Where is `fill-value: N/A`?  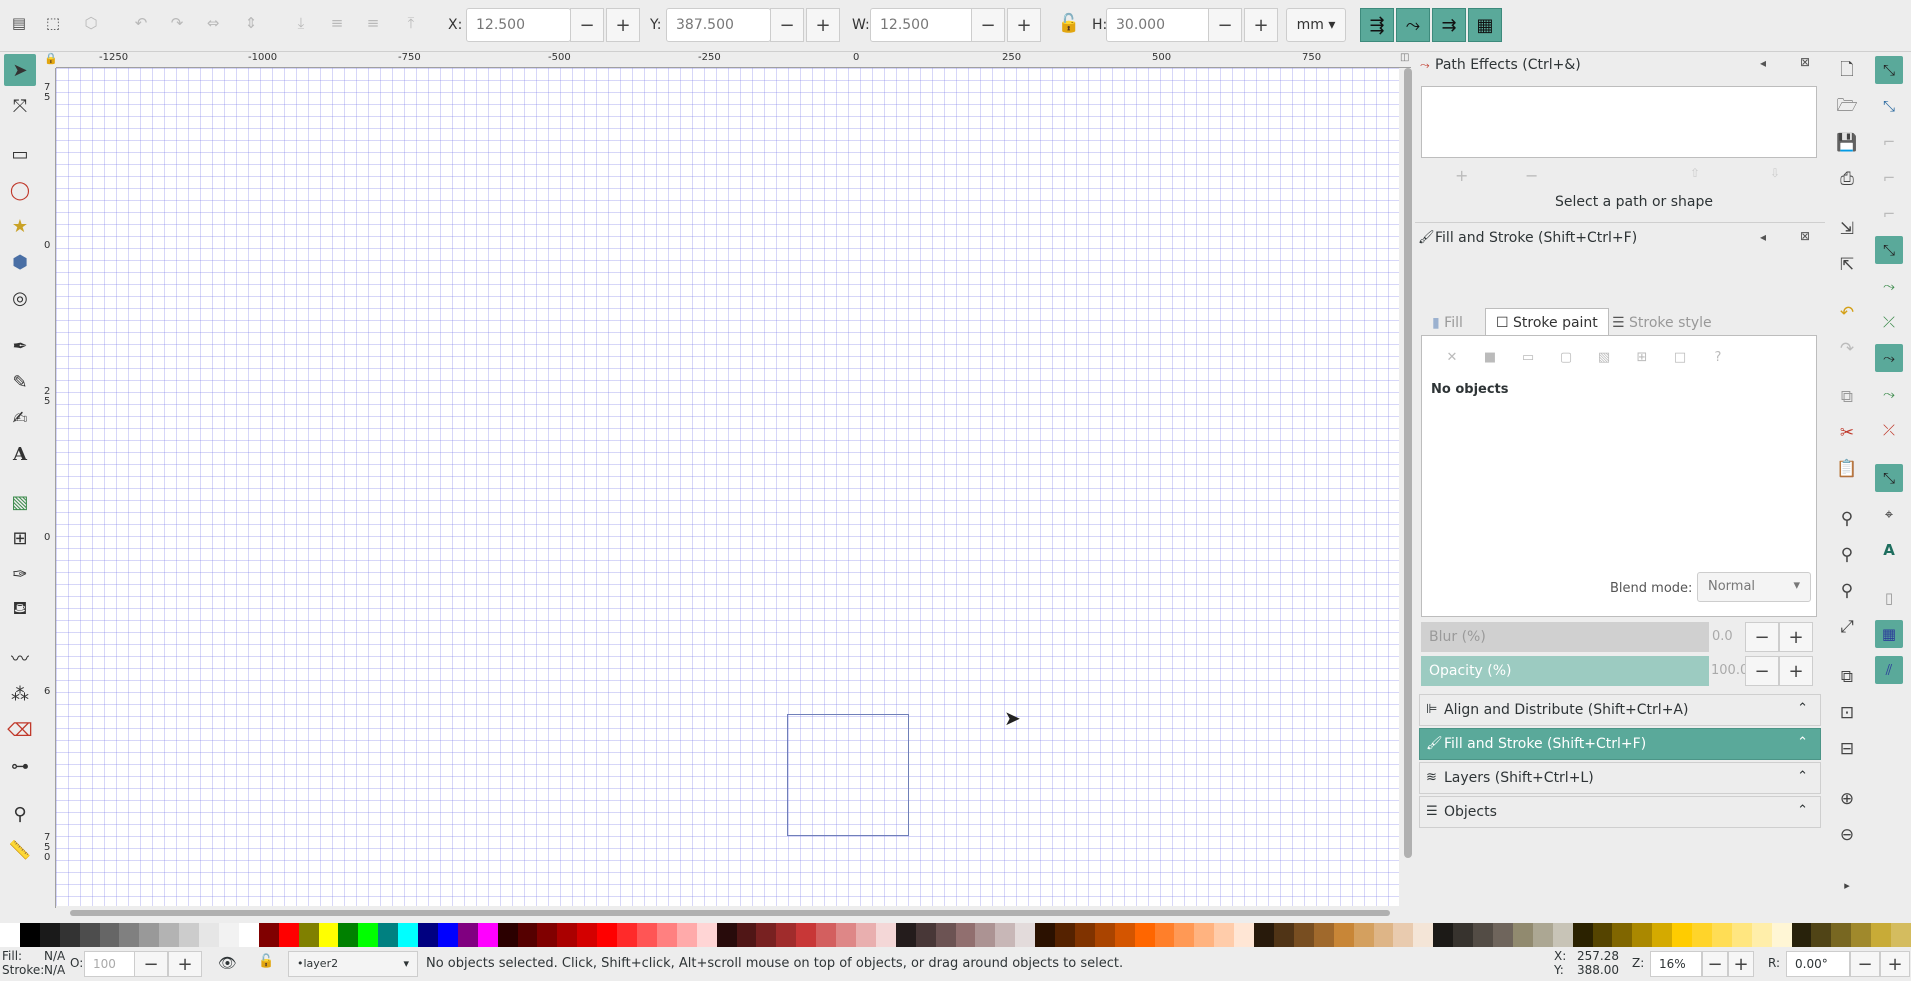 fill-value: N/A is located at coordinates (54, 956).